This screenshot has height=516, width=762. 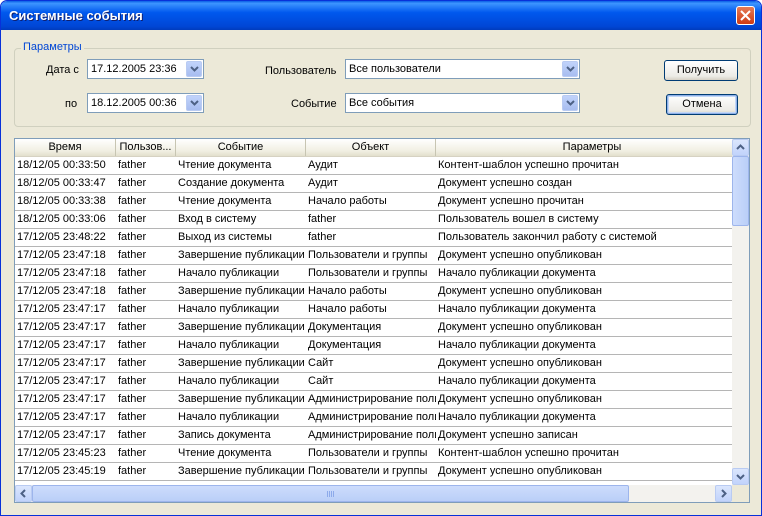 I want to click on close-icon, so click(x=745, y=15).